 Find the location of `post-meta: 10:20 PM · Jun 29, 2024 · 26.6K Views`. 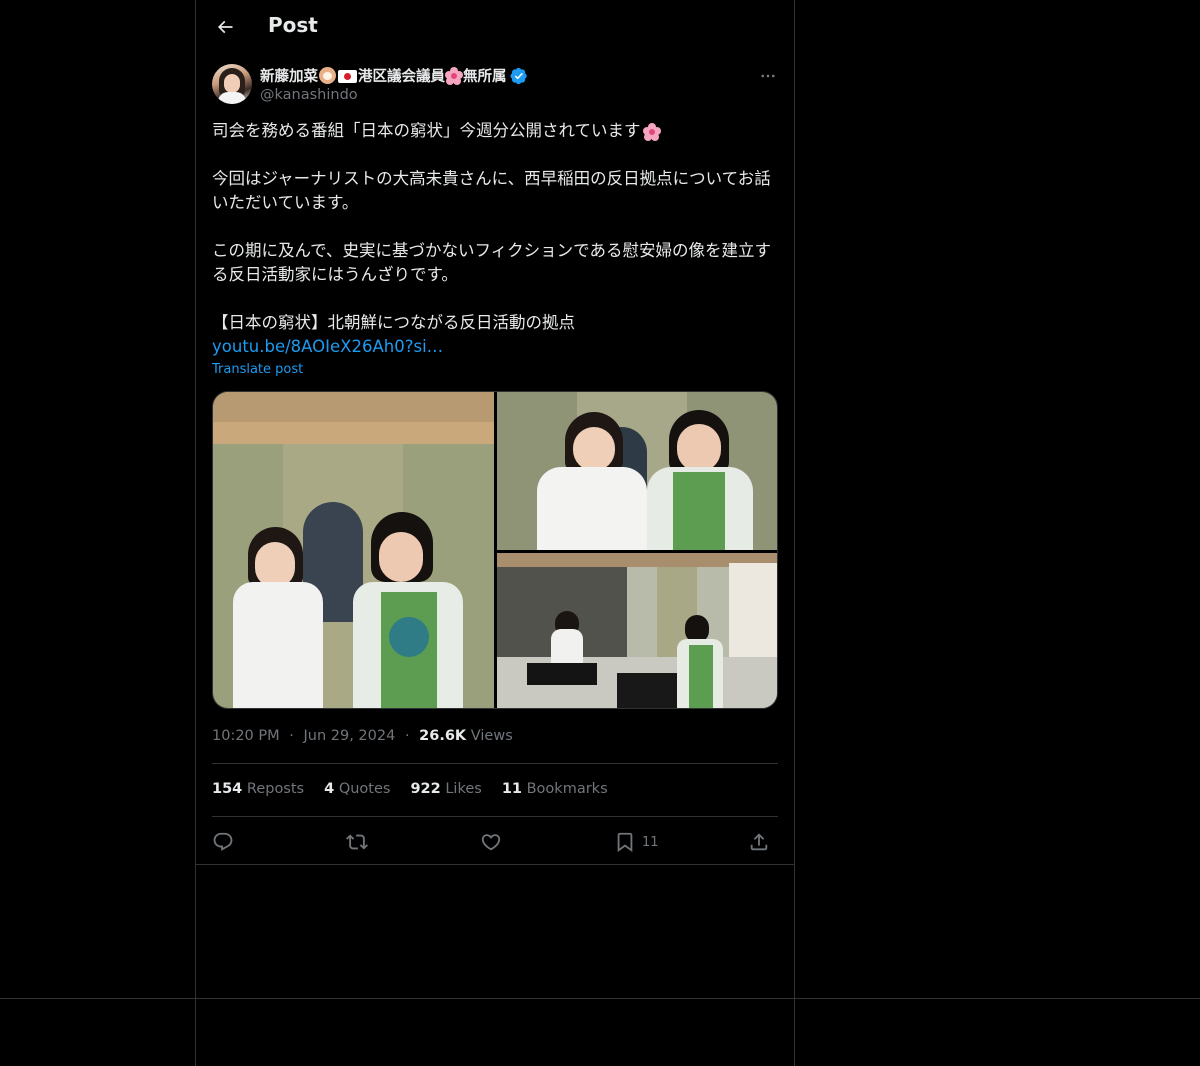

post-meta: 10:20 PM · Jun 29, 2024 · 26.6K Views is located at coordinates (362, 736).